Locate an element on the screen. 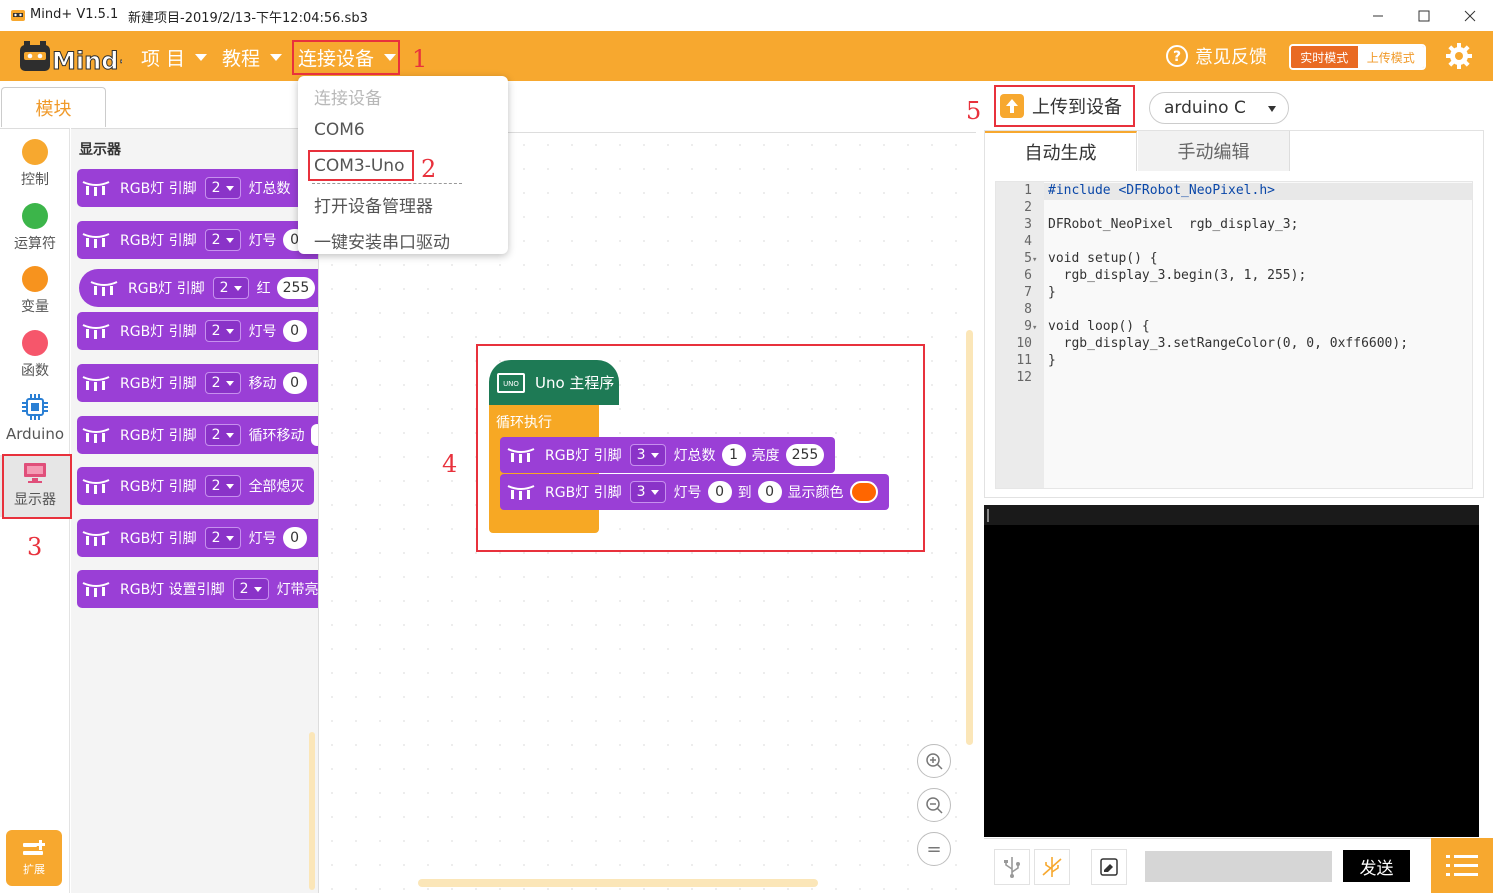 The height and width of the screenshot is (893, 1493). tab-manual-edit: 手动编辑 is located at coordinates (1214, 151).